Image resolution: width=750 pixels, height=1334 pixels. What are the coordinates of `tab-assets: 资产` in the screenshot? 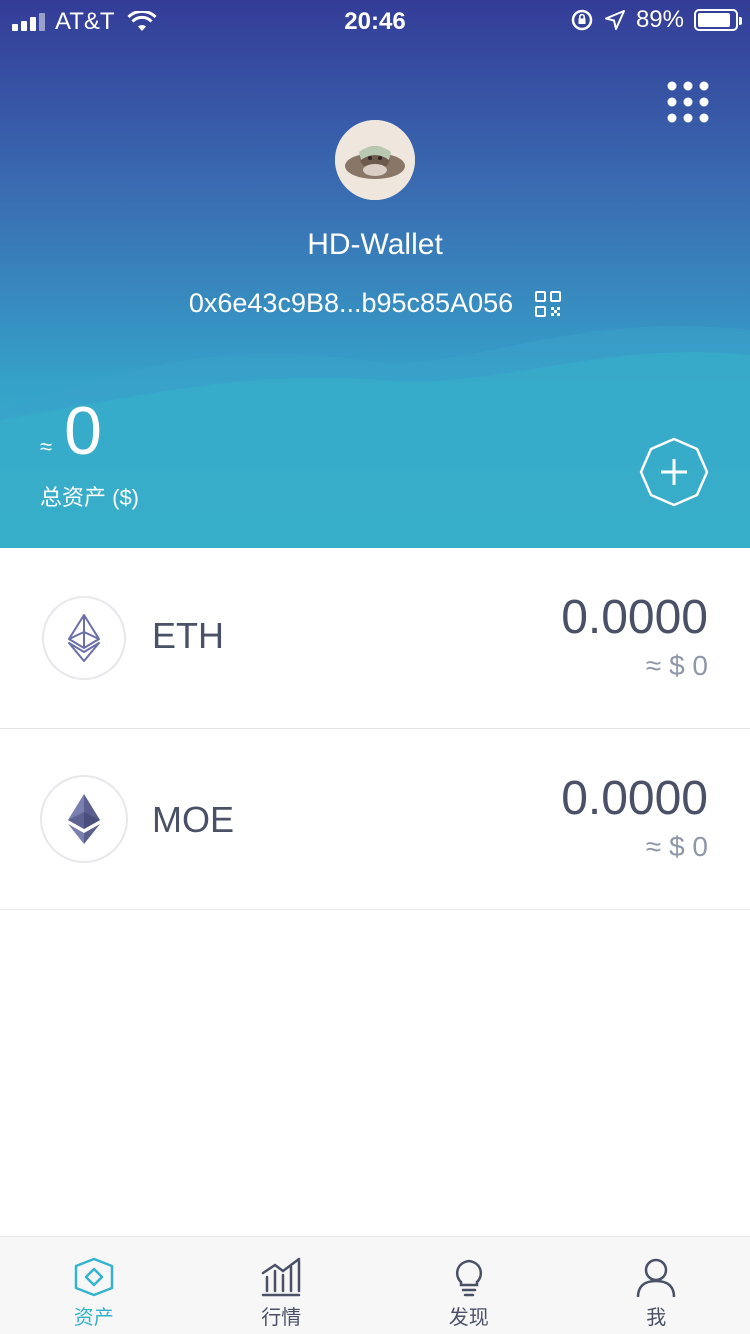 It's located at (94, 1285).